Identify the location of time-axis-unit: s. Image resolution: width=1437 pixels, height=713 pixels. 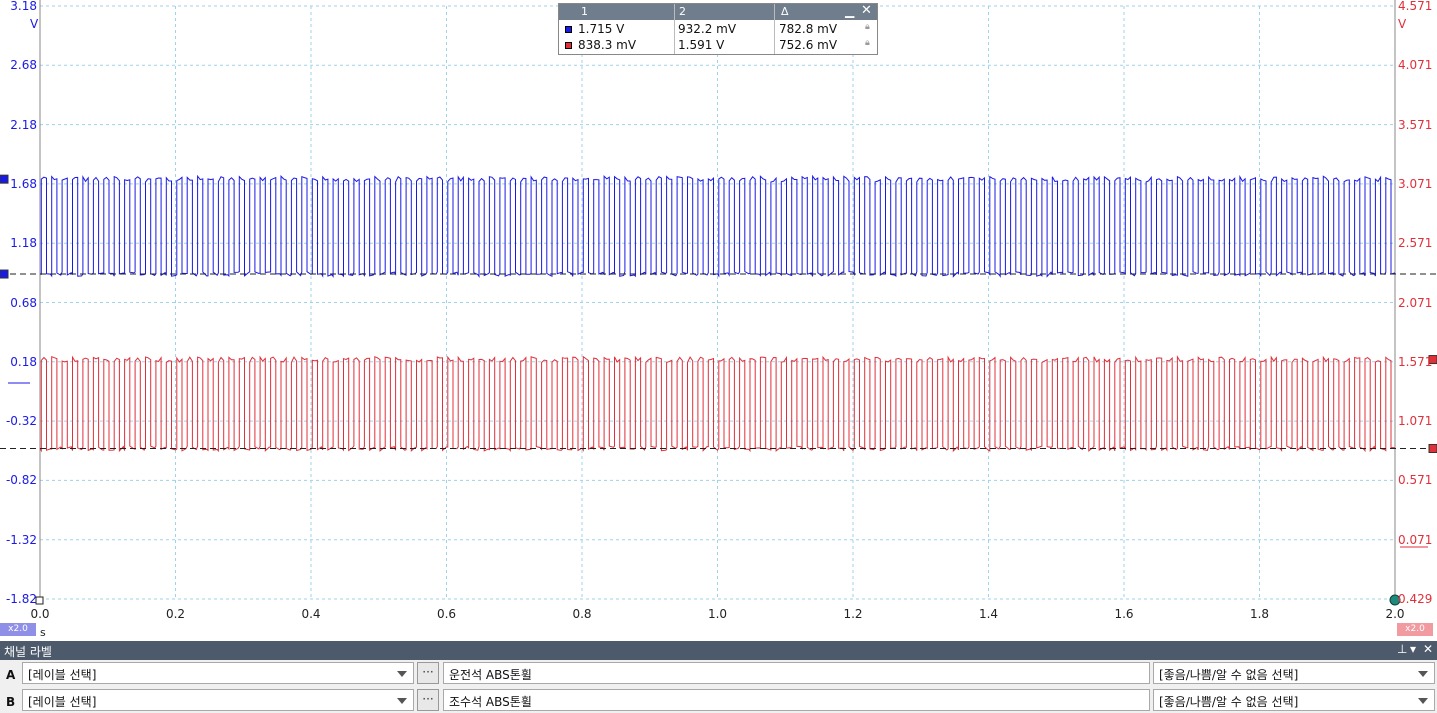
(43, 632).